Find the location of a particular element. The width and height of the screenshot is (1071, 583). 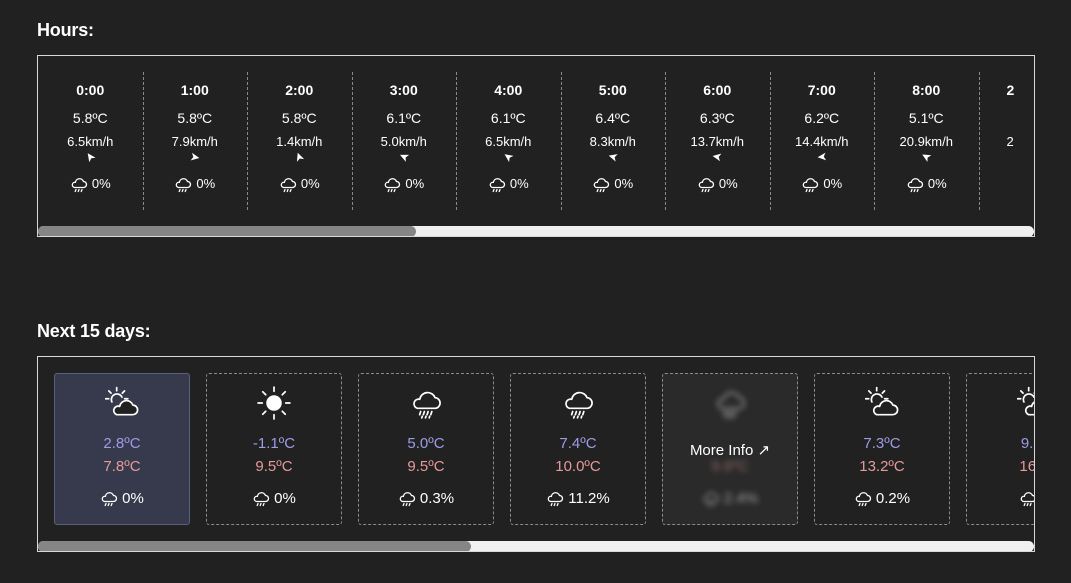

hour-time: 2 is located at coordinates (1010, 90).